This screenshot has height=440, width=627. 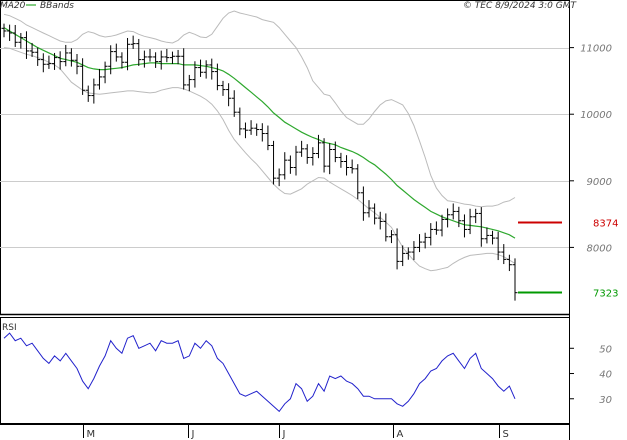 What do you see at coordinates (596, 115) in the screenshot?
I see `price-tick-label: 10000` at bounding box center [596, 115].